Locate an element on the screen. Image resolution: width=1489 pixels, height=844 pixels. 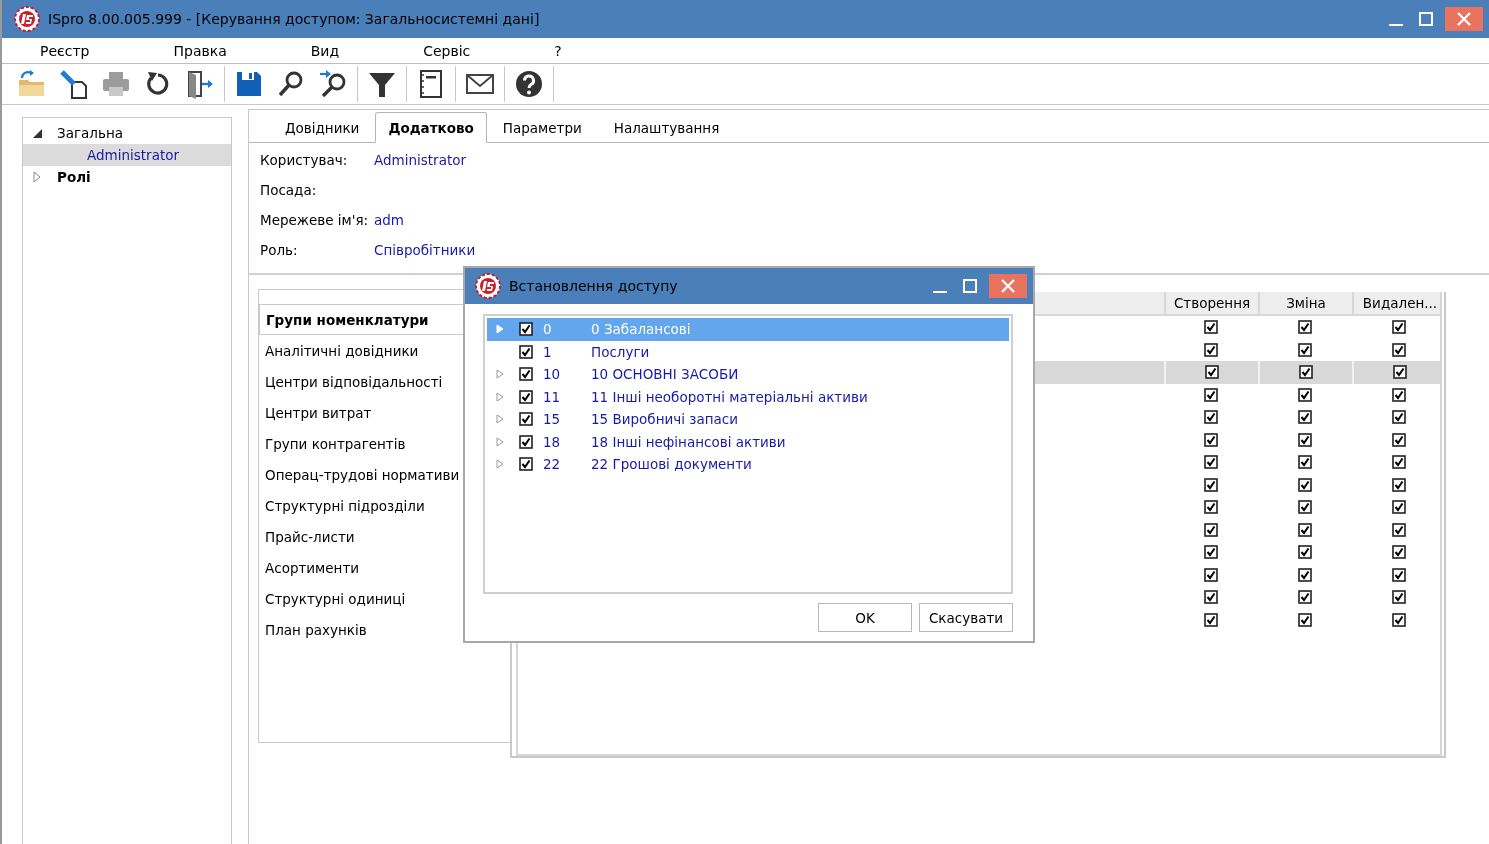
item-name: 0 Забалансові is located at coordinates (641, 329).